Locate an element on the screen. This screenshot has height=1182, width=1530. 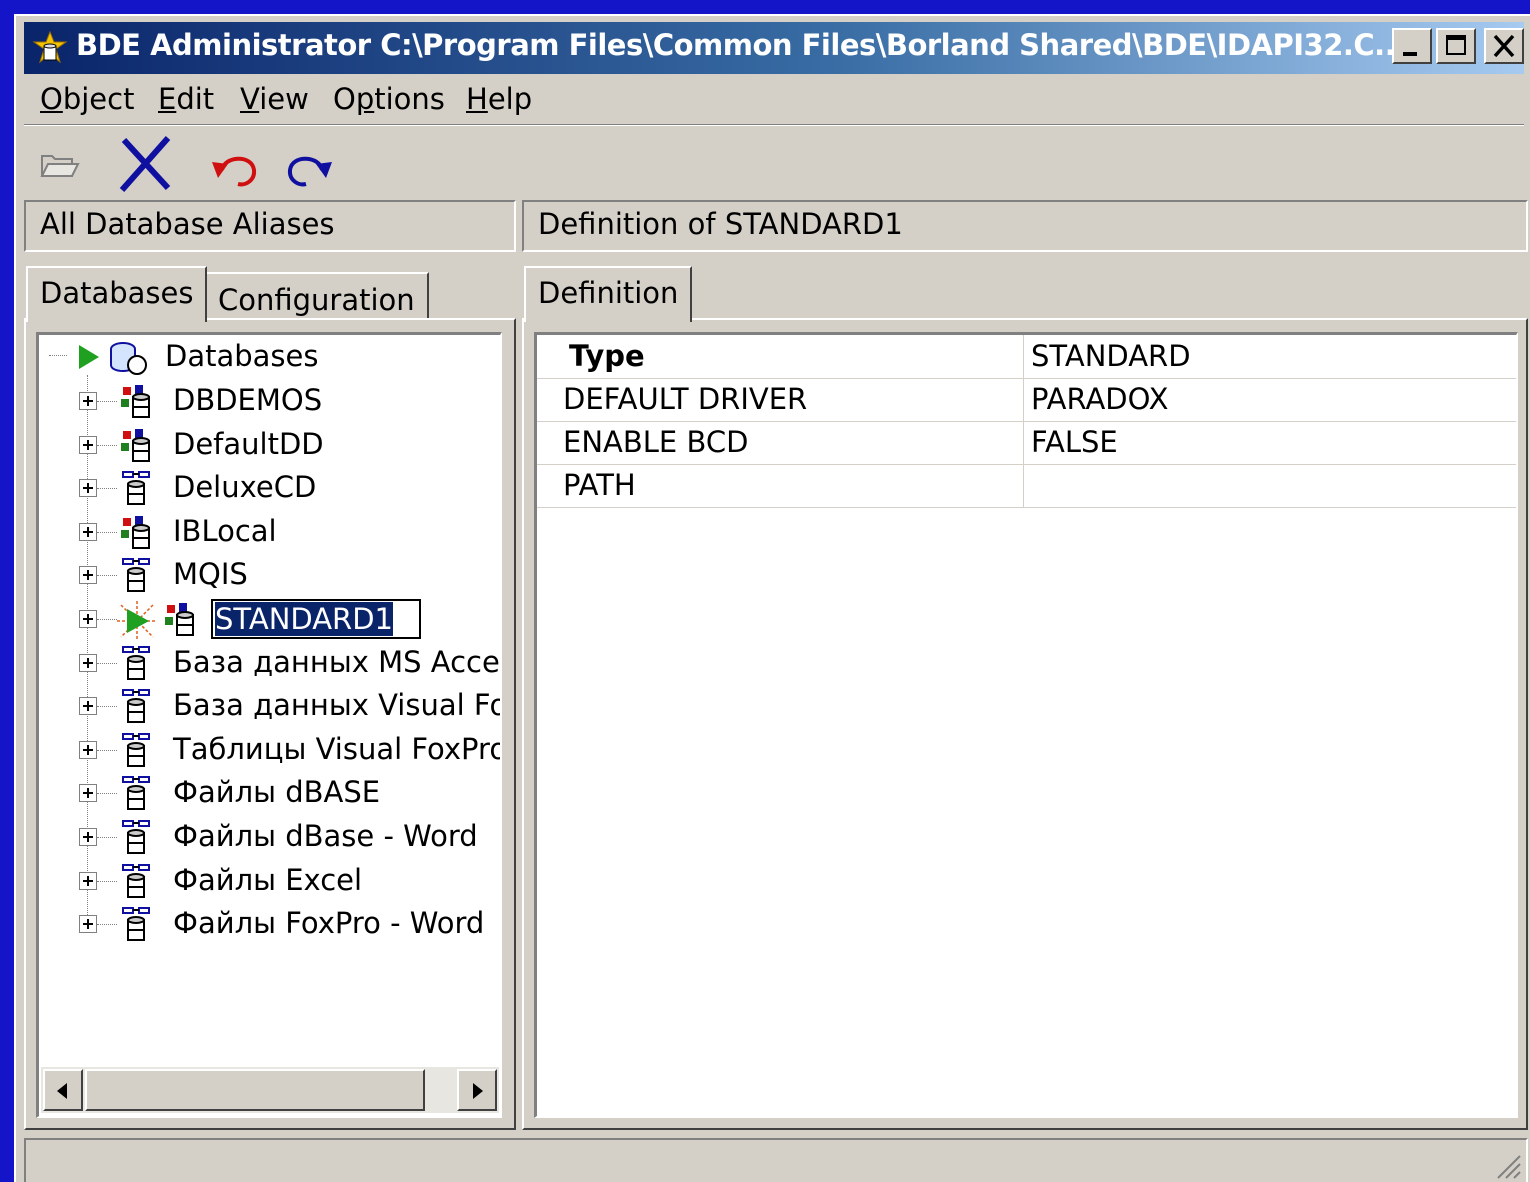
alias-rename-input: STANDARD1 is located at coordinates (316, 619).